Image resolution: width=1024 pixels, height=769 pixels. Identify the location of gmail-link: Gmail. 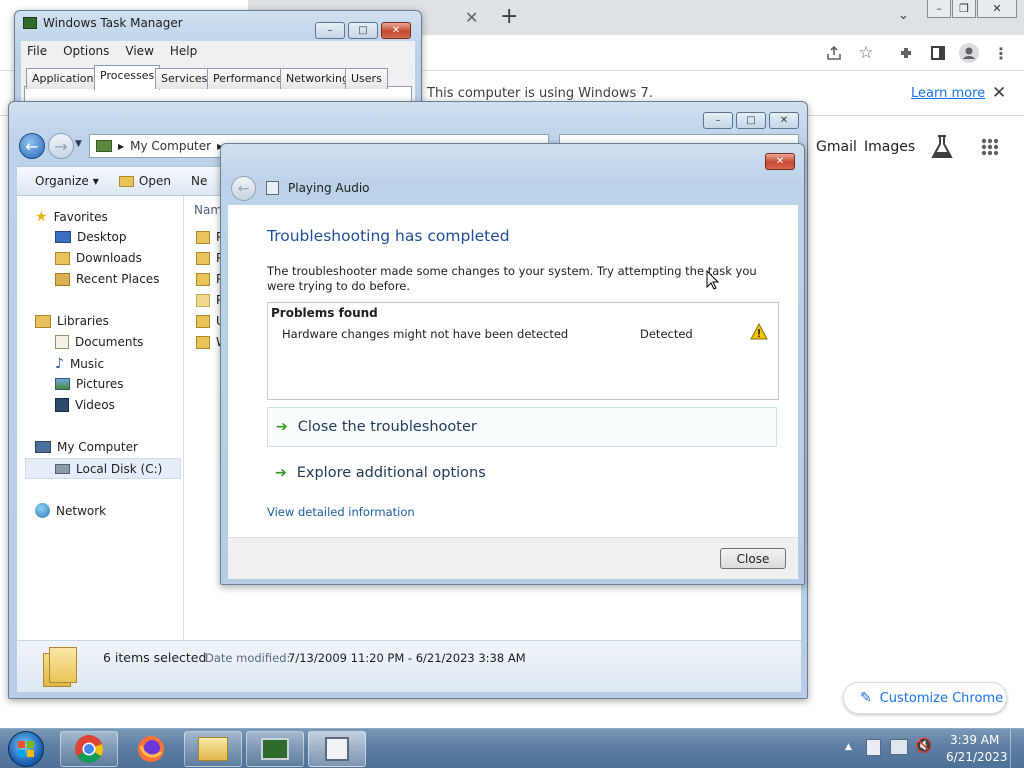
(836, 147).